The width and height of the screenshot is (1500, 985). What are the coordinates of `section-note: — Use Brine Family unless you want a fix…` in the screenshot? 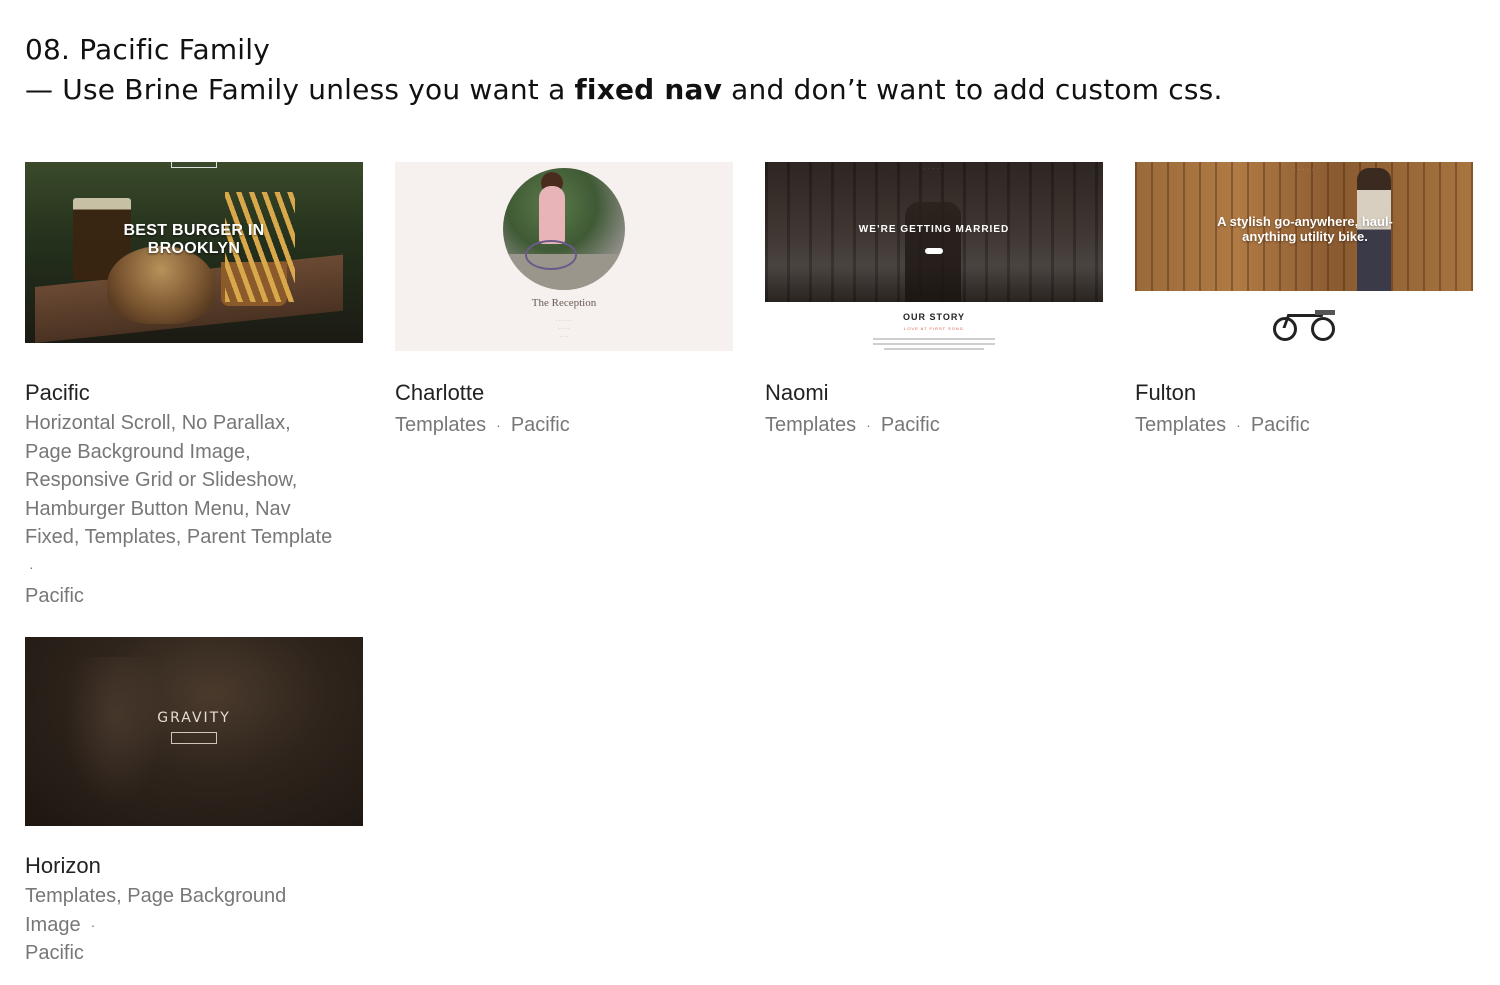 It's located at (624, 90).